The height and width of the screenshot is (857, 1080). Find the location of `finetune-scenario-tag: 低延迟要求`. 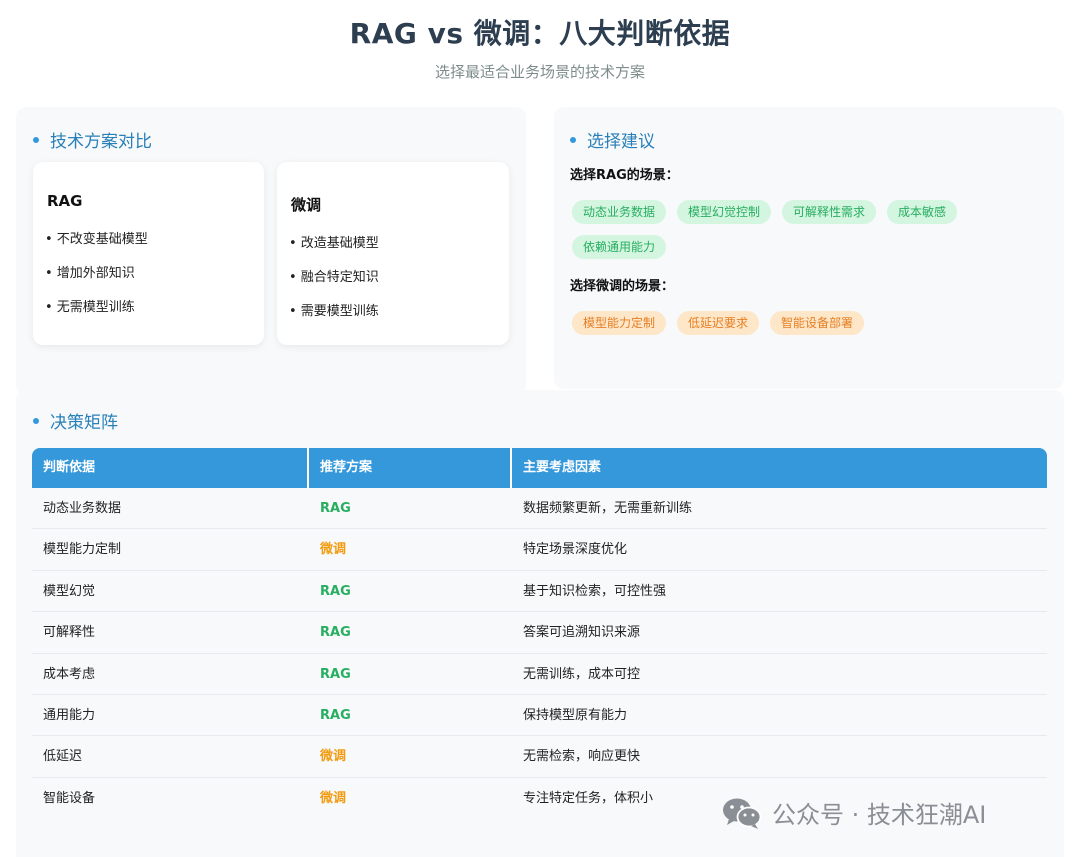

finetune-scenario-tag: 低延迟要求 is located at coordinates (718, 323).